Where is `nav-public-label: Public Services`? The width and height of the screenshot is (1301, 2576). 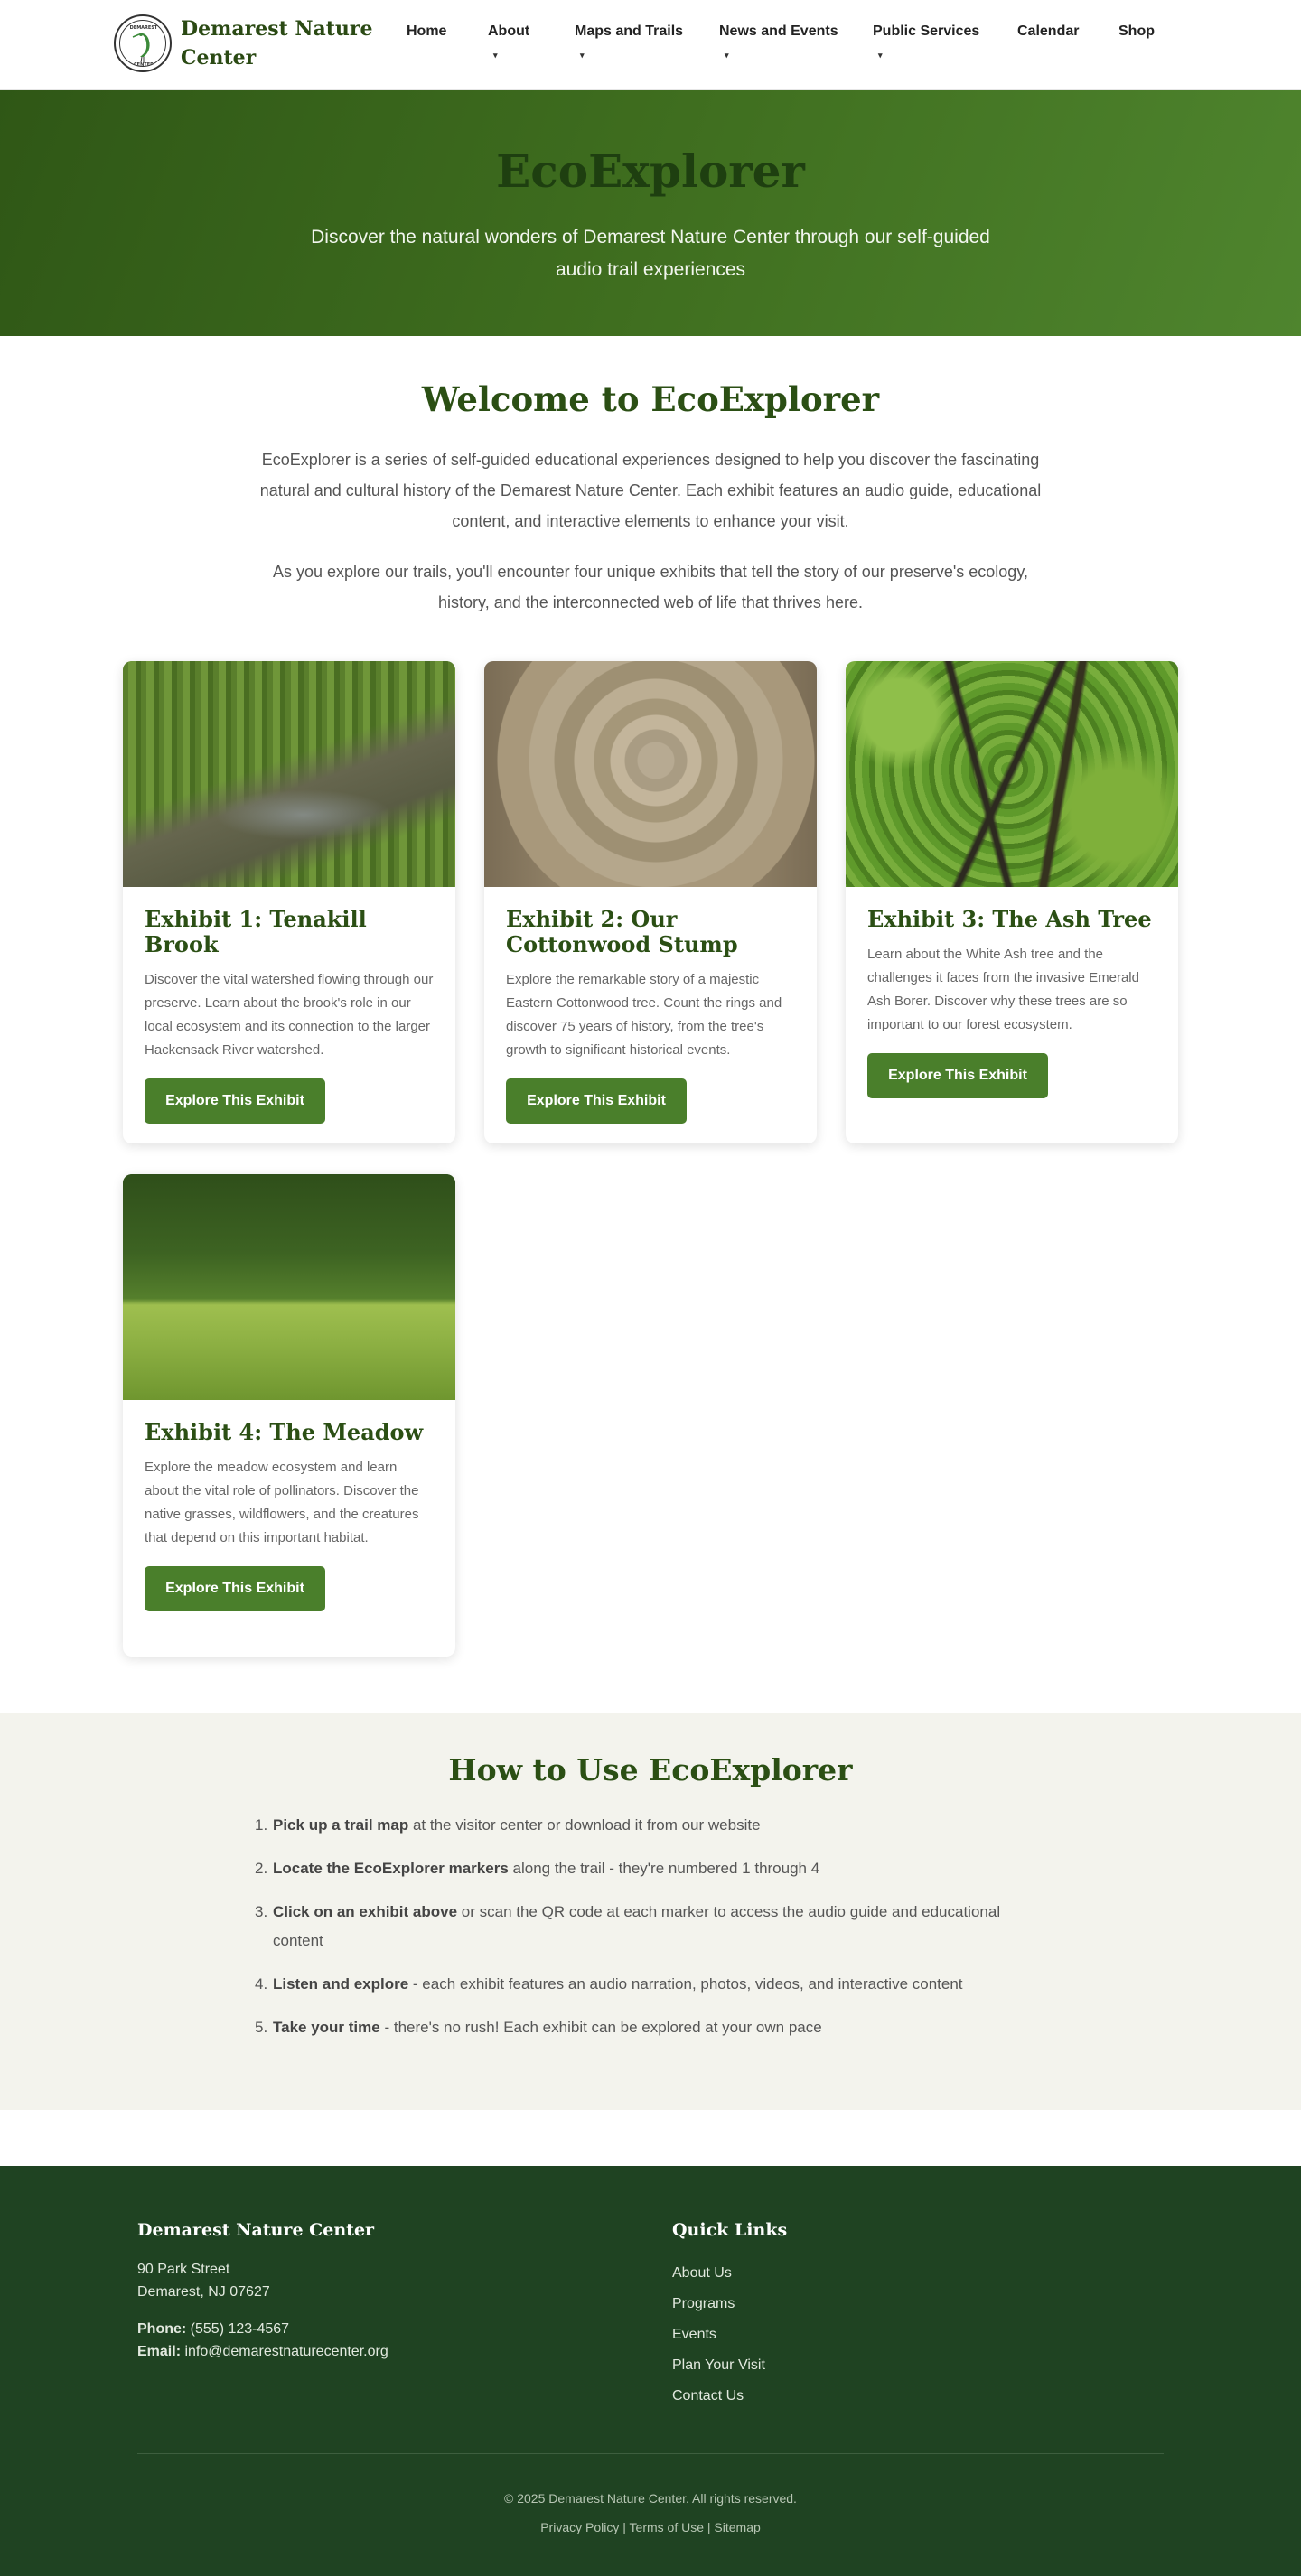 nav-public-label: Public Services is located at coordinates (926, 31).